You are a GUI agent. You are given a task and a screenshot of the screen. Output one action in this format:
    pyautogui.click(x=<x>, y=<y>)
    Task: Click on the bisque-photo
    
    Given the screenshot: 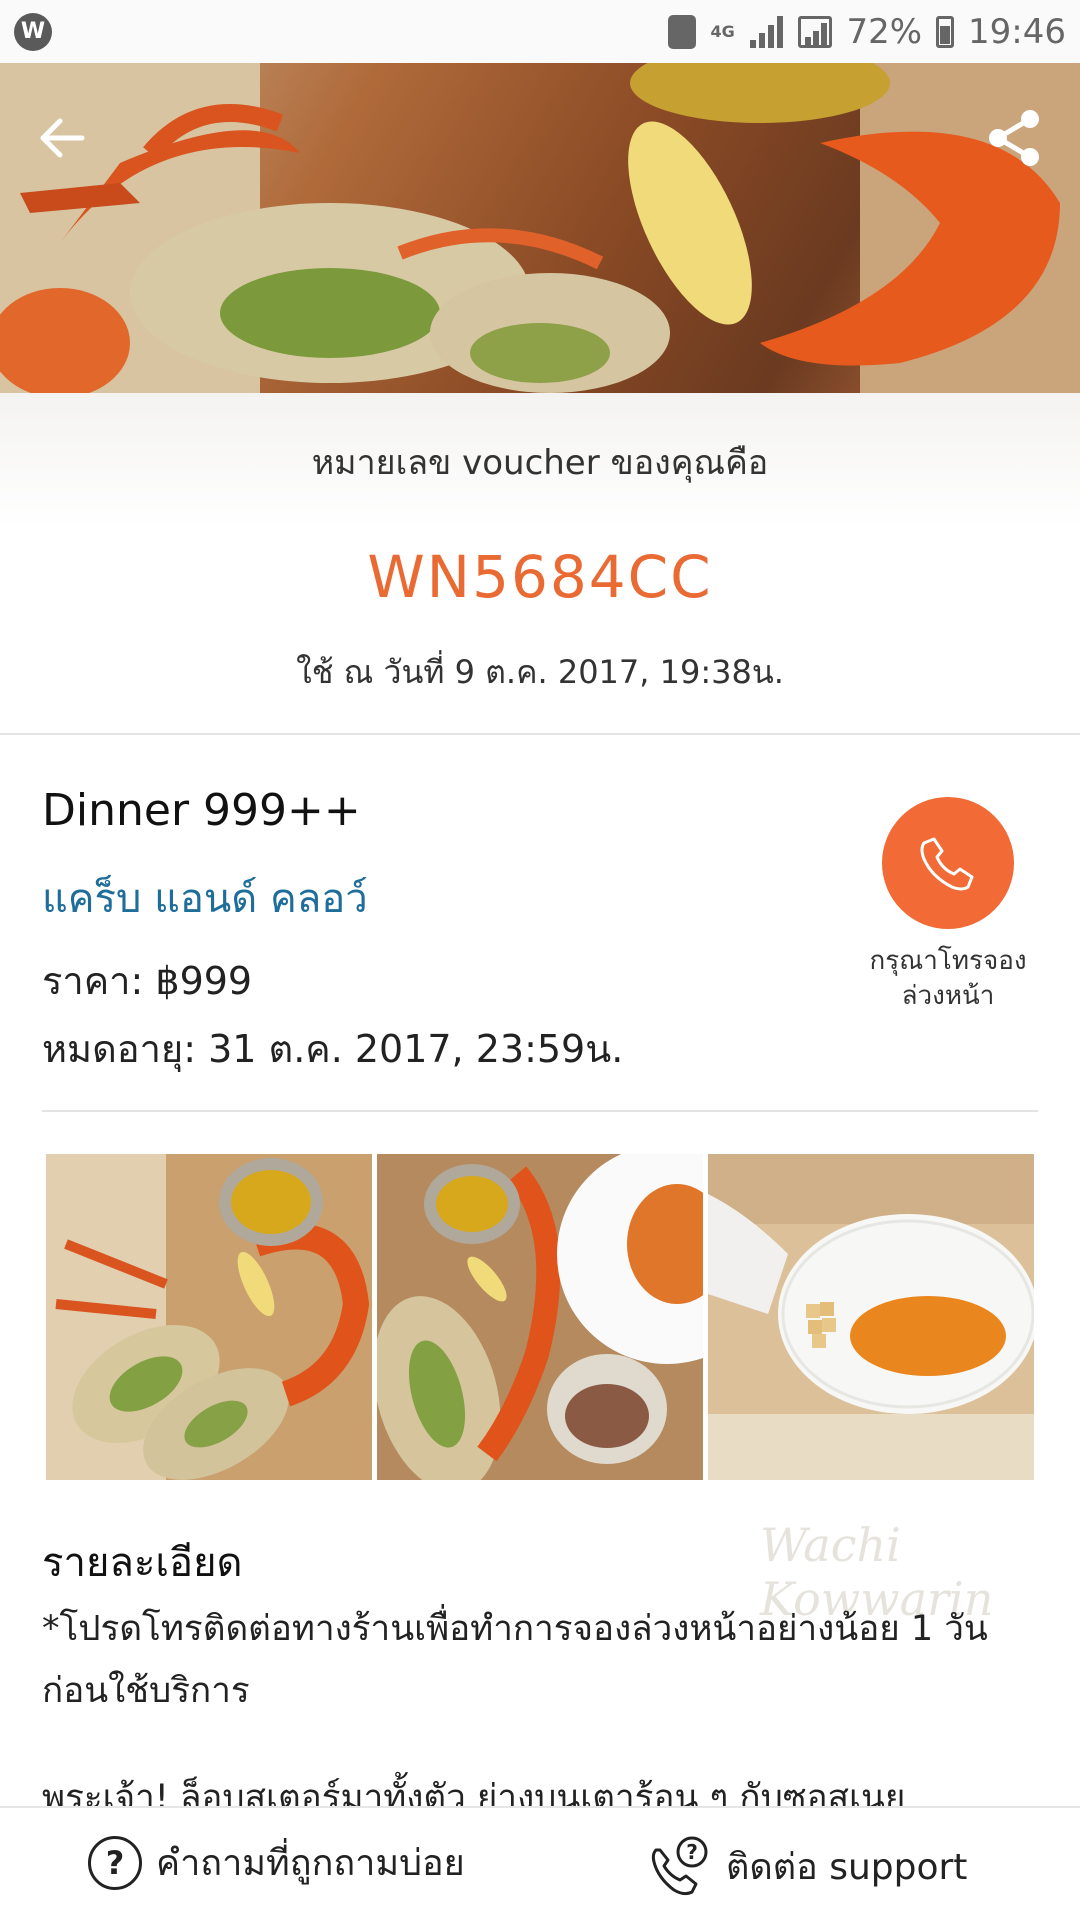 What is the action you would take?
    pyautogui.click(x=871, y=1317)
    